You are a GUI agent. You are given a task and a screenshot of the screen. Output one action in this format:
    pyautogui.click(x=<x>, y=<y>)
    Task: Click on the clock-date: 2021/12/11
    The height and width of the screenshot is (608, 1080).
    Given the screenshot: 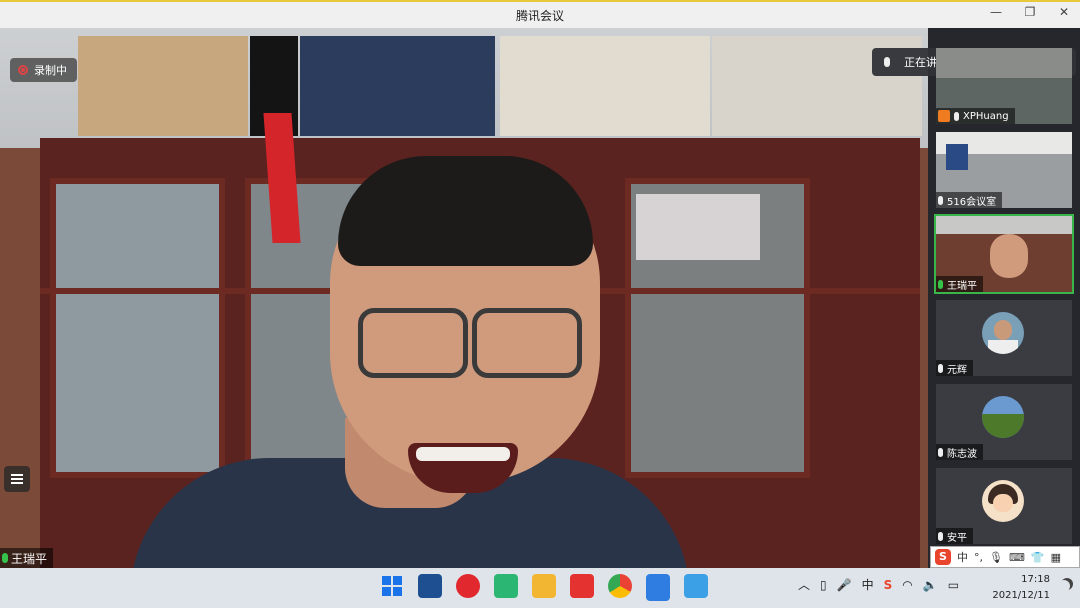 What is the action you would take?
    pyautogui.click(x=1021, y=595)
    